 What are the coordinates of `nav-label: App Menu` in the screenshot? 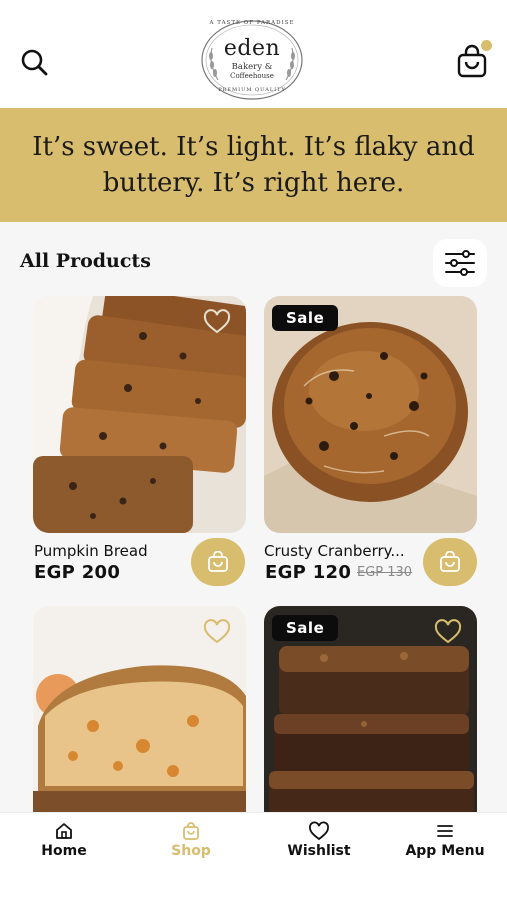 It's located at (445, 851).